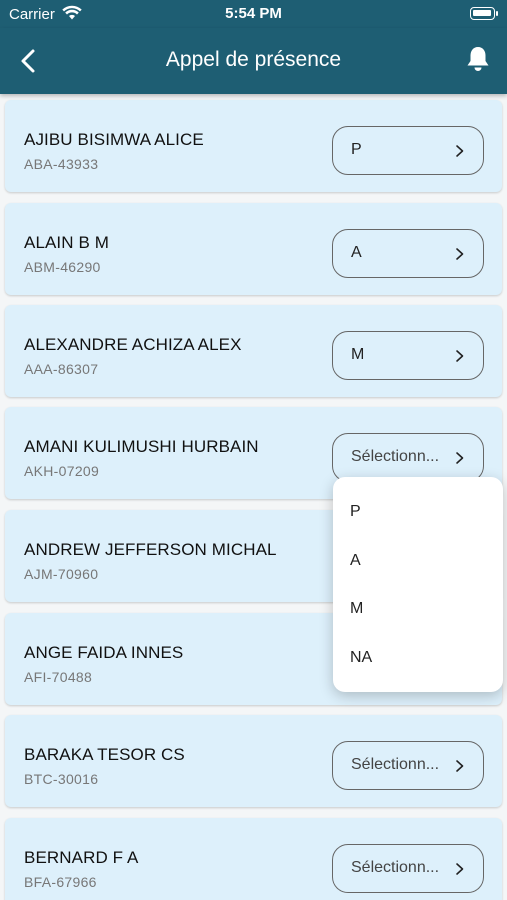 This screenshot has width=507, height=900. What do you see at coordinates (355, 561) in the screenshot?
I see `dropdown-option-a: A` at bounding box center [355, 561].